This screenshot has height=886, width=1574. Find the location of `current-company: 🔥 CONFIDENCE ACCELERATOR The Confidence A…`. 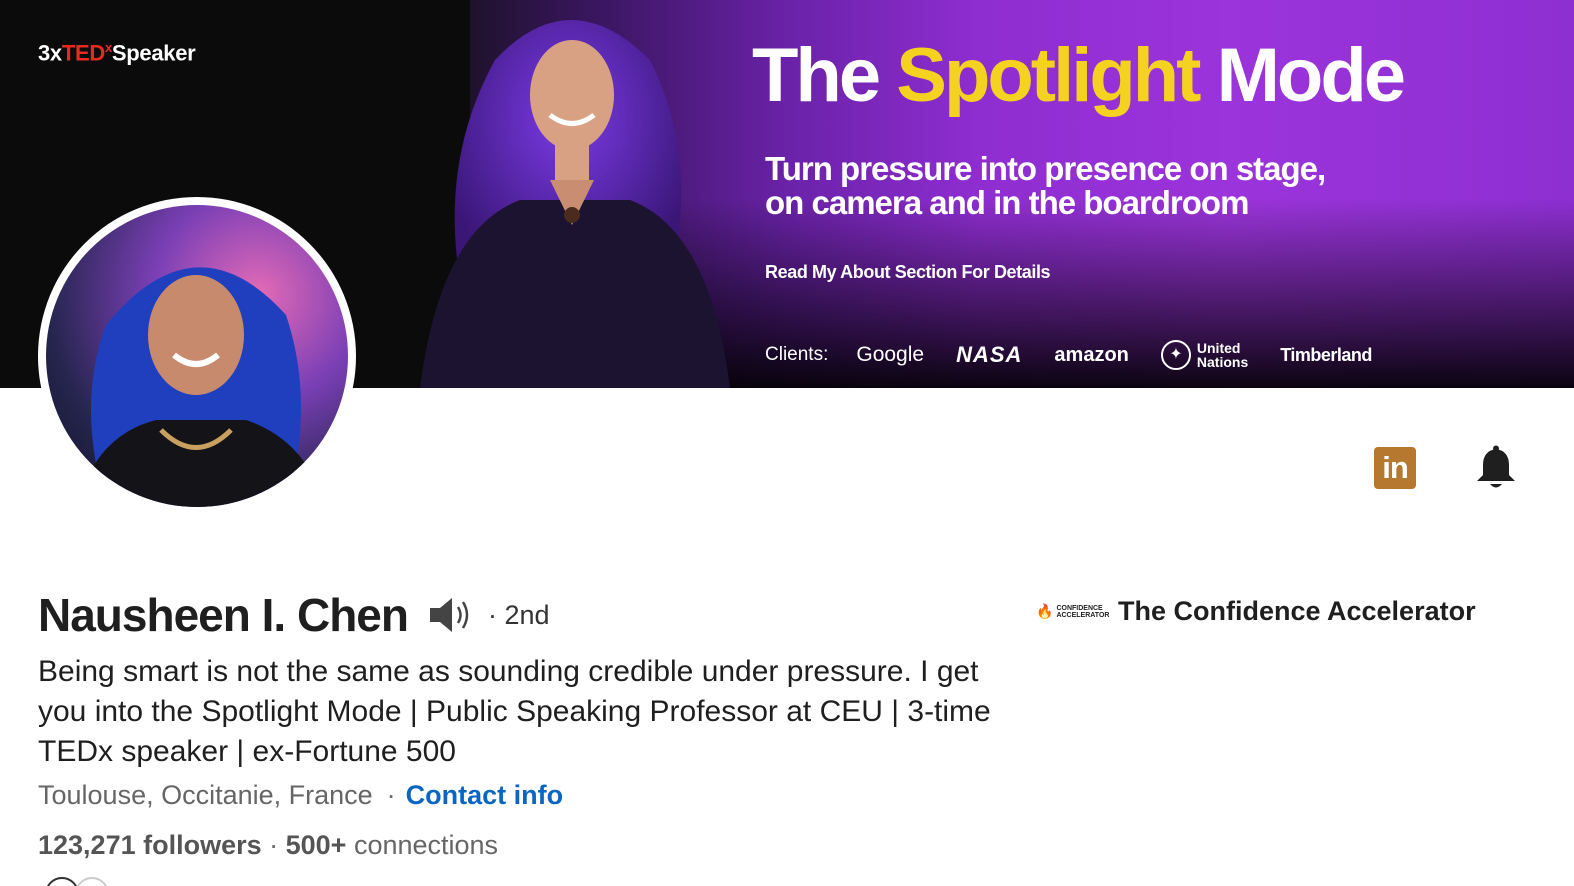

current-company: 🔥 CONFIDENCE ACCELERATOR The Confidence A… is located at coordinates (1256, 611).